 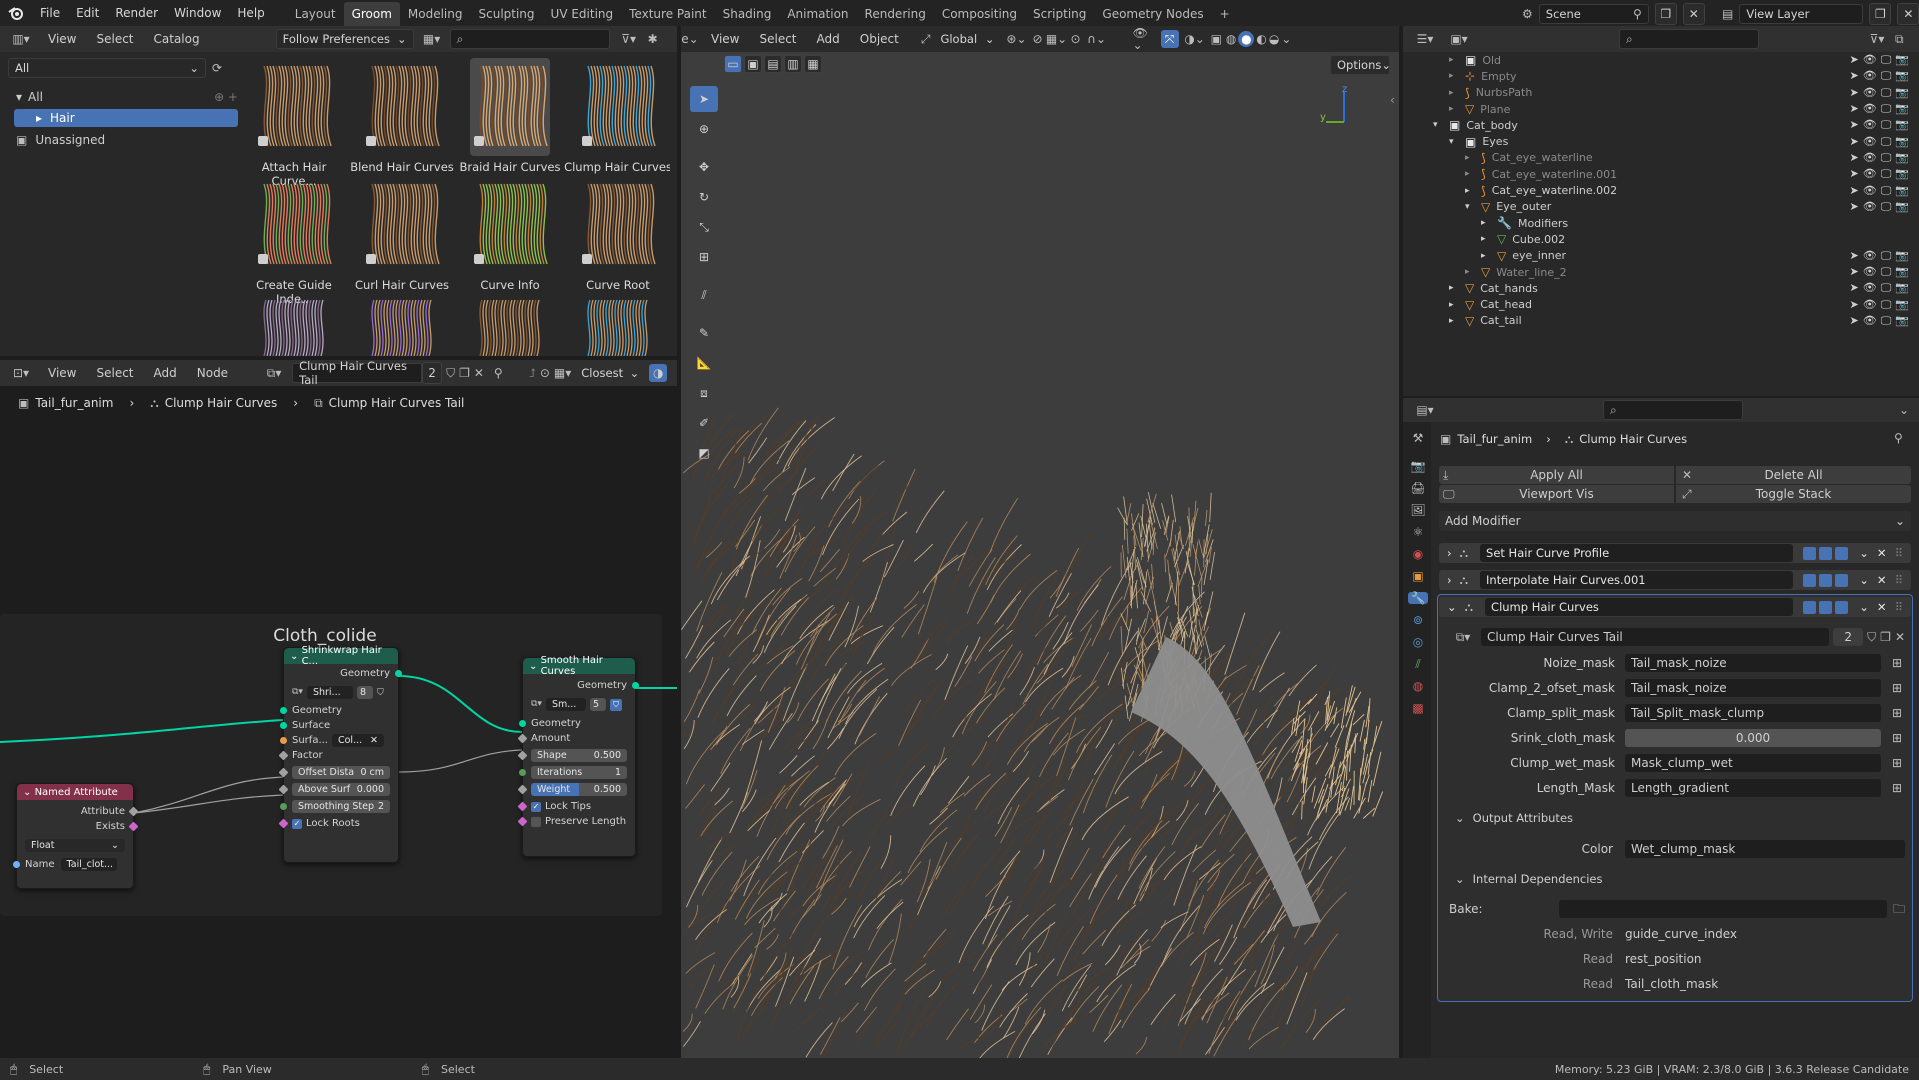 What do you see at coordinates (1418, 686) in the screenshot?
I see `data-tab-icon: ◍` at bounding box center [1418, 686].